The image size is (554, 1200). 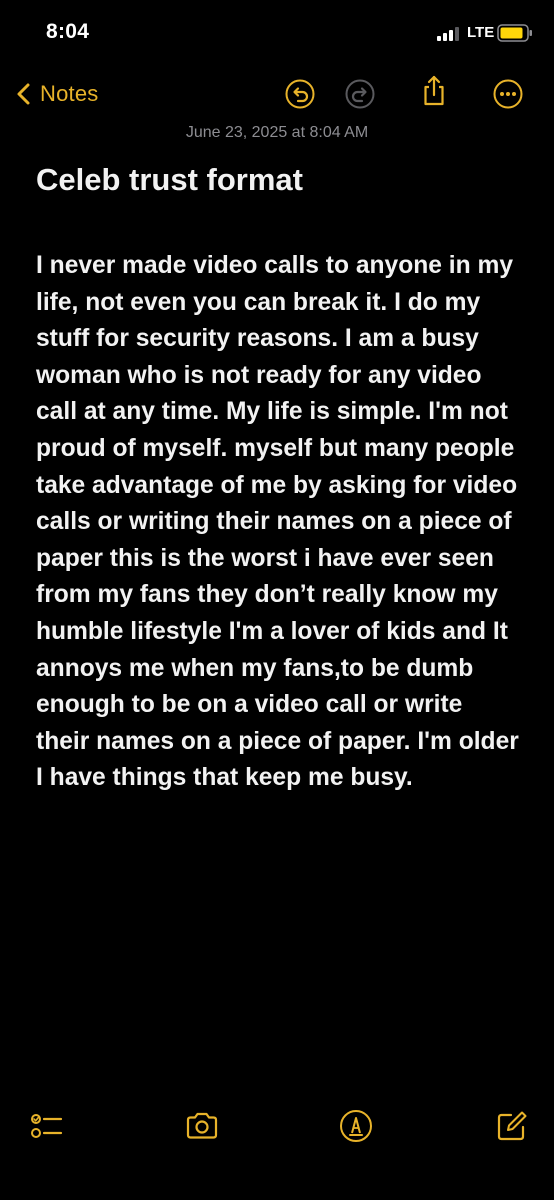 I want to click on status-time: 8:04, so click(x=68, y=31).